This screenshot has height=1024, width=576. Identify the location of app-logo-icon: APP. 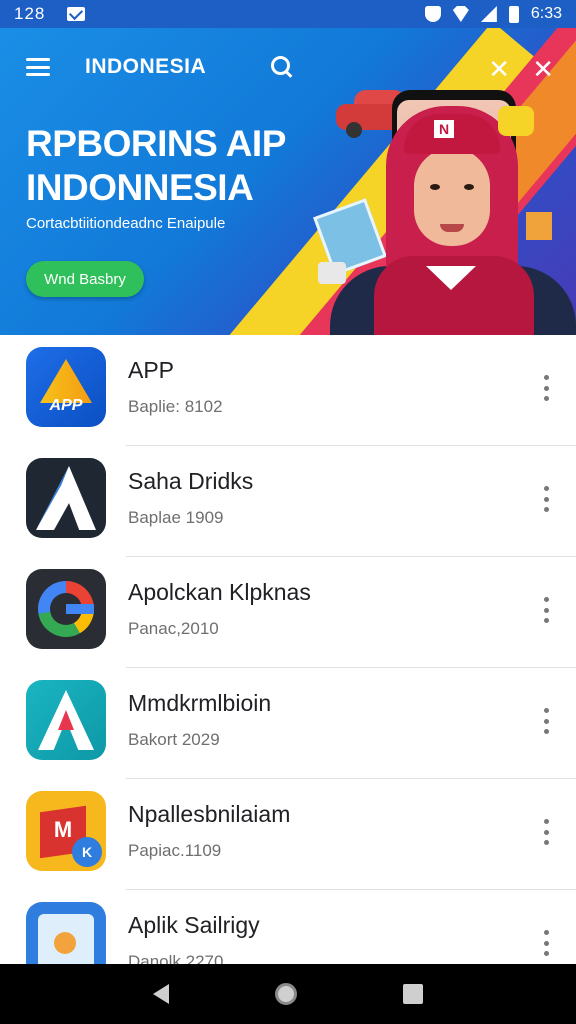
(66, 387).